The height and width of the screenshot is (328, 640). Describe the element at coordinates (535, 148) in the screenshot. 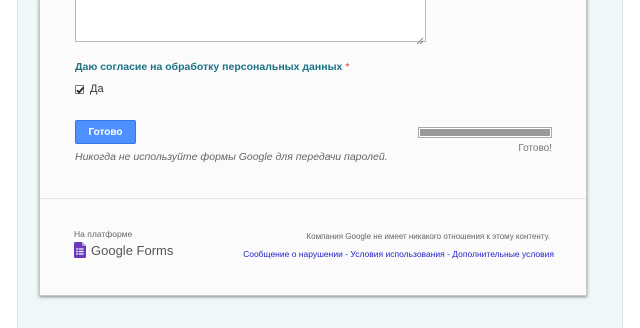

I see `progress-label: Готово!` at that location.